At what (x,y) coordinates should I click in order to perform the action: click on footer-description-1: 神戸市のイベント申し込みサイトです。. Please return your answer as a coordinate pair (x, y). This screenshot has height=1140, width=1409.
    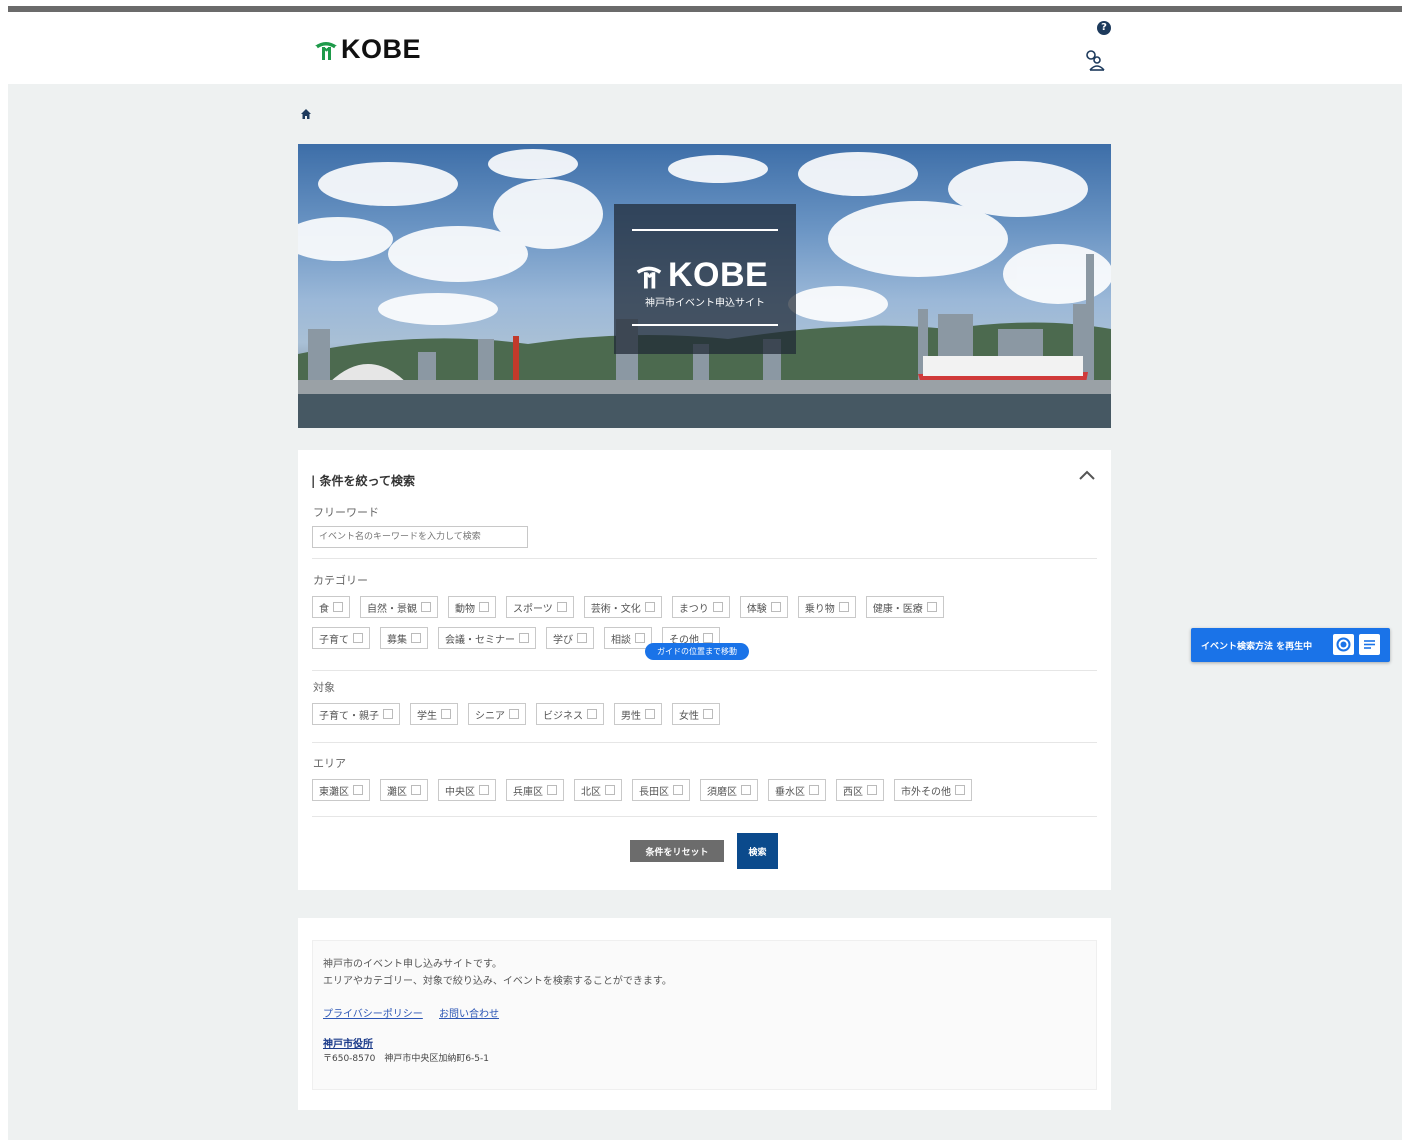
    Looking at the image, I should click on (412, 964).